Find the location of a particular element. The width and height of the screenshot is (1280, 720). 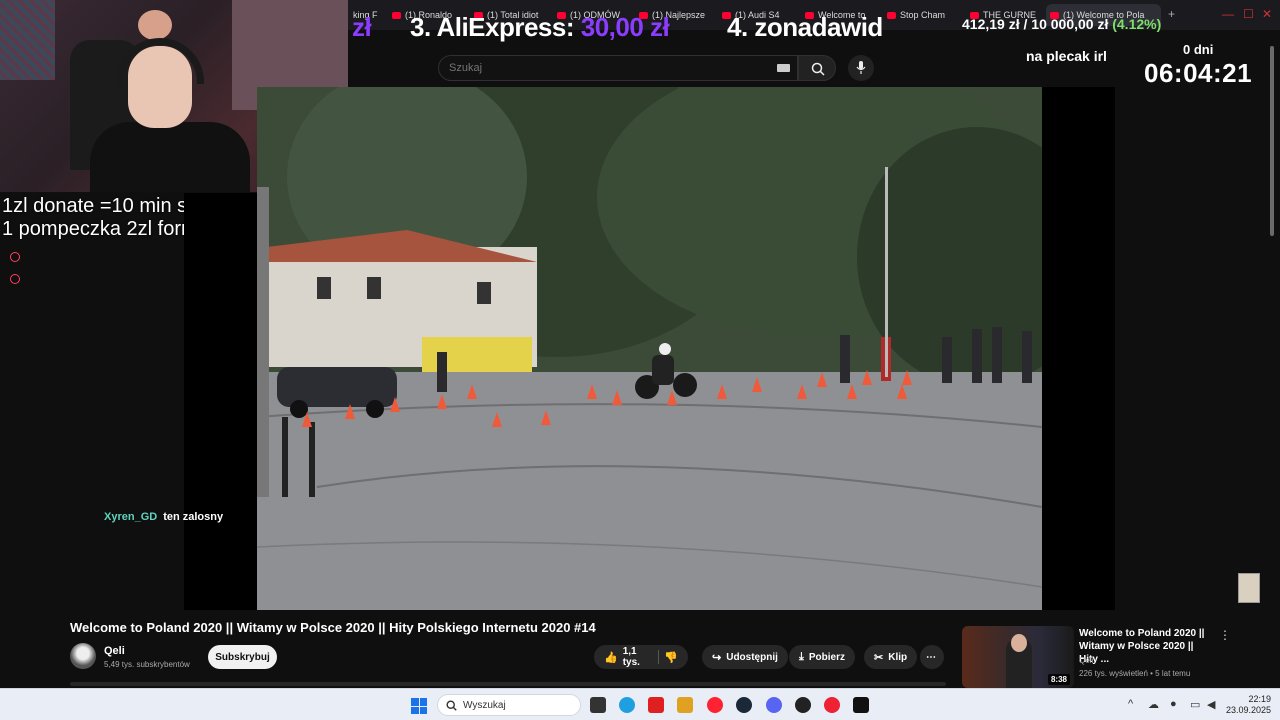

download-icon: ⤓ is located at coordinates (801, 656).